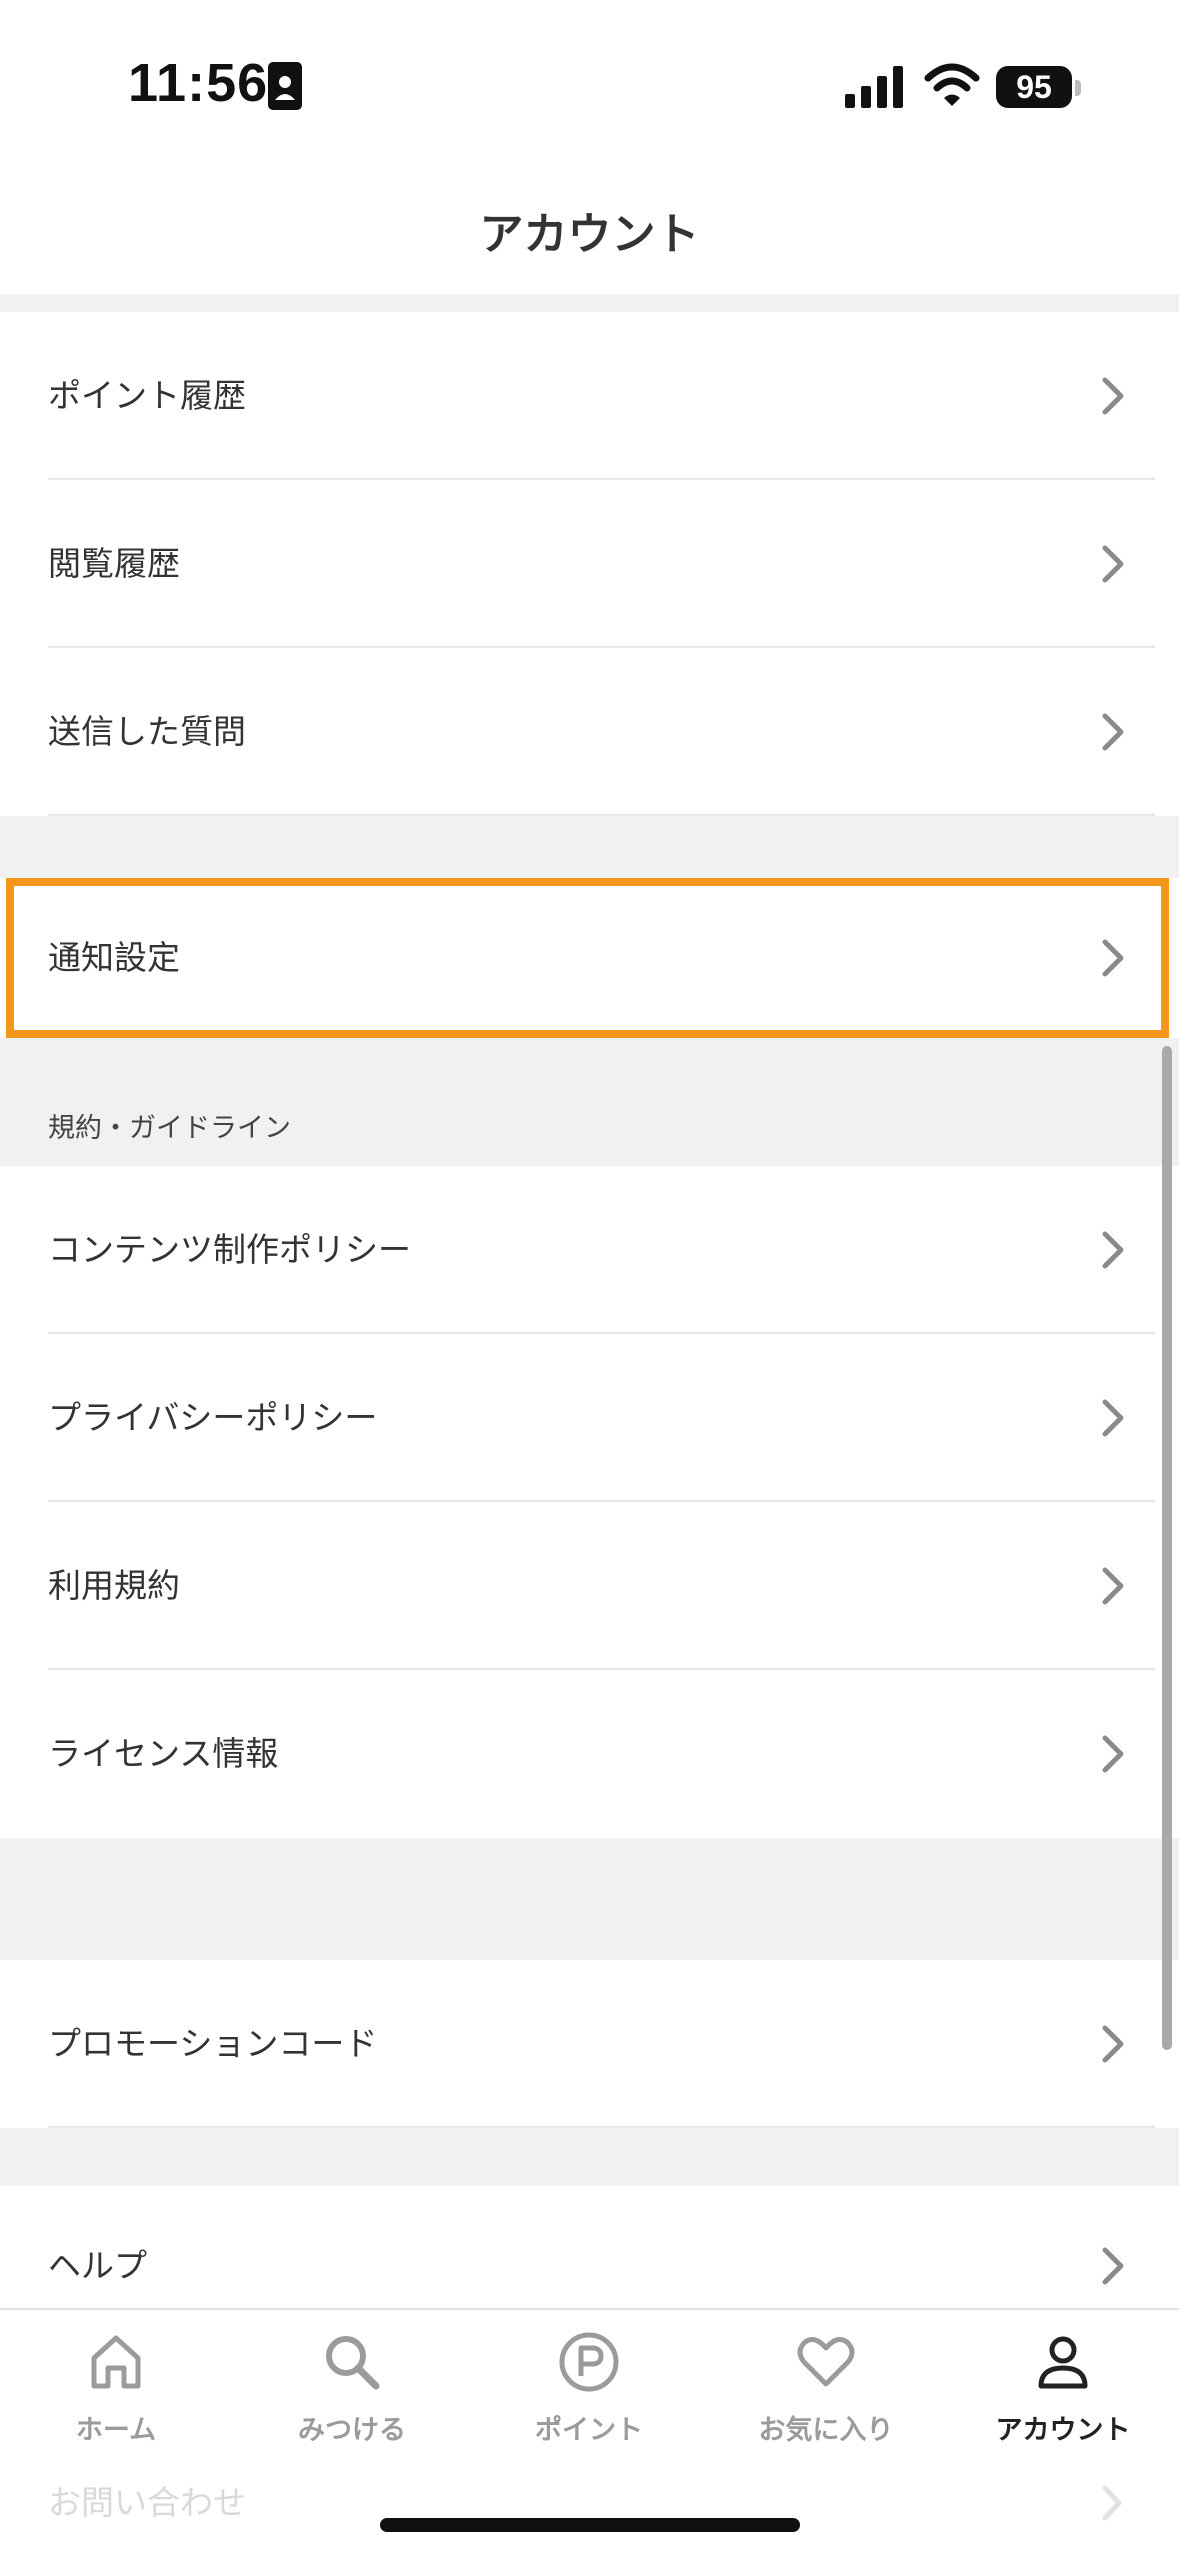 This screenshot has height=2558, width=1179. I want to click on menu-row-sent-questions: 送信した質問, so click(589, 732).